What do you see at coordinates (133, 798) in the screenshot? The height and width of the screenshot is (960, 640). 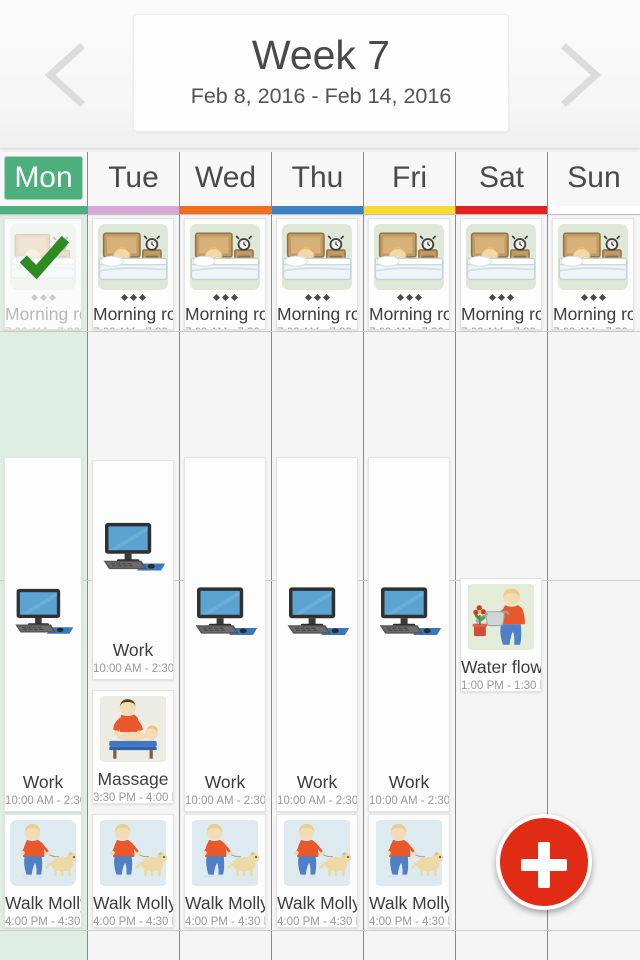 I see `event-time: 3:30 PM - 4:00 PM` at bounding box center [133, 798].